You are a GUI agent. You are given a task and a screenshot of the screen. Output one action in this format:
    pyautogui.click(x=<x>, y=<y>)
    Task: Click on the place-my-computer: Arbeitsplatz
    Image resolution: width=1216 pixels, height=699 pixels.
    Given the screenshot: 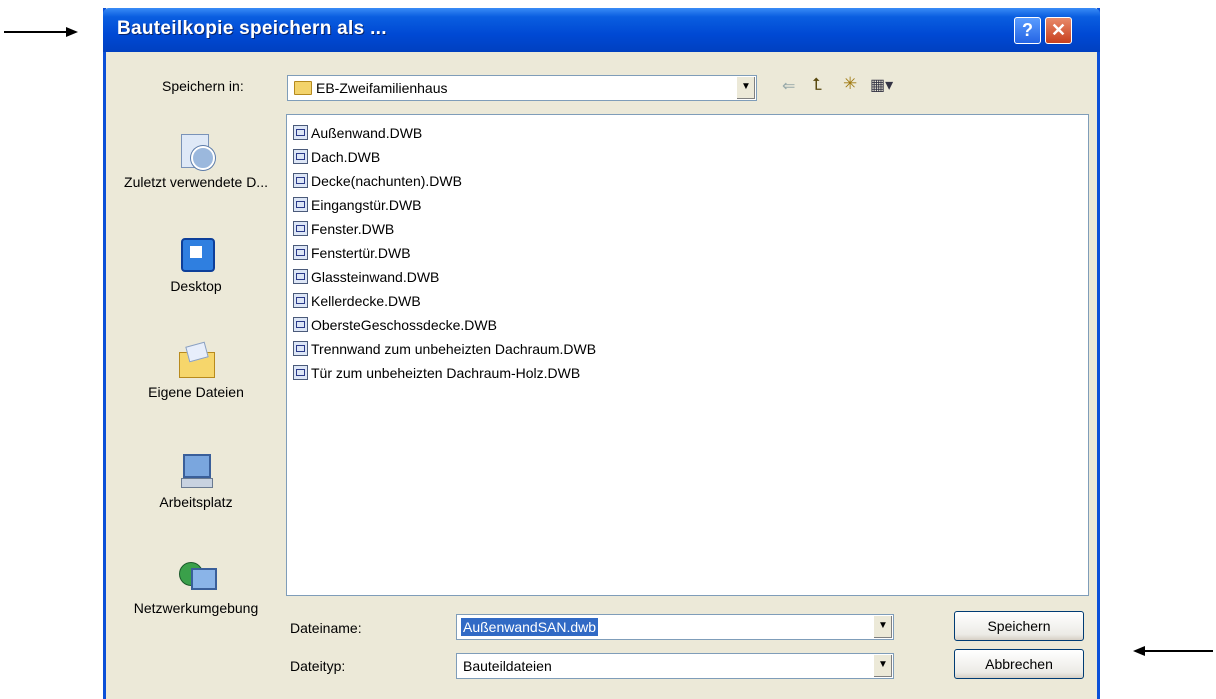 What is the action you would take?
    pyautogui.click(x=196, y=481)
    